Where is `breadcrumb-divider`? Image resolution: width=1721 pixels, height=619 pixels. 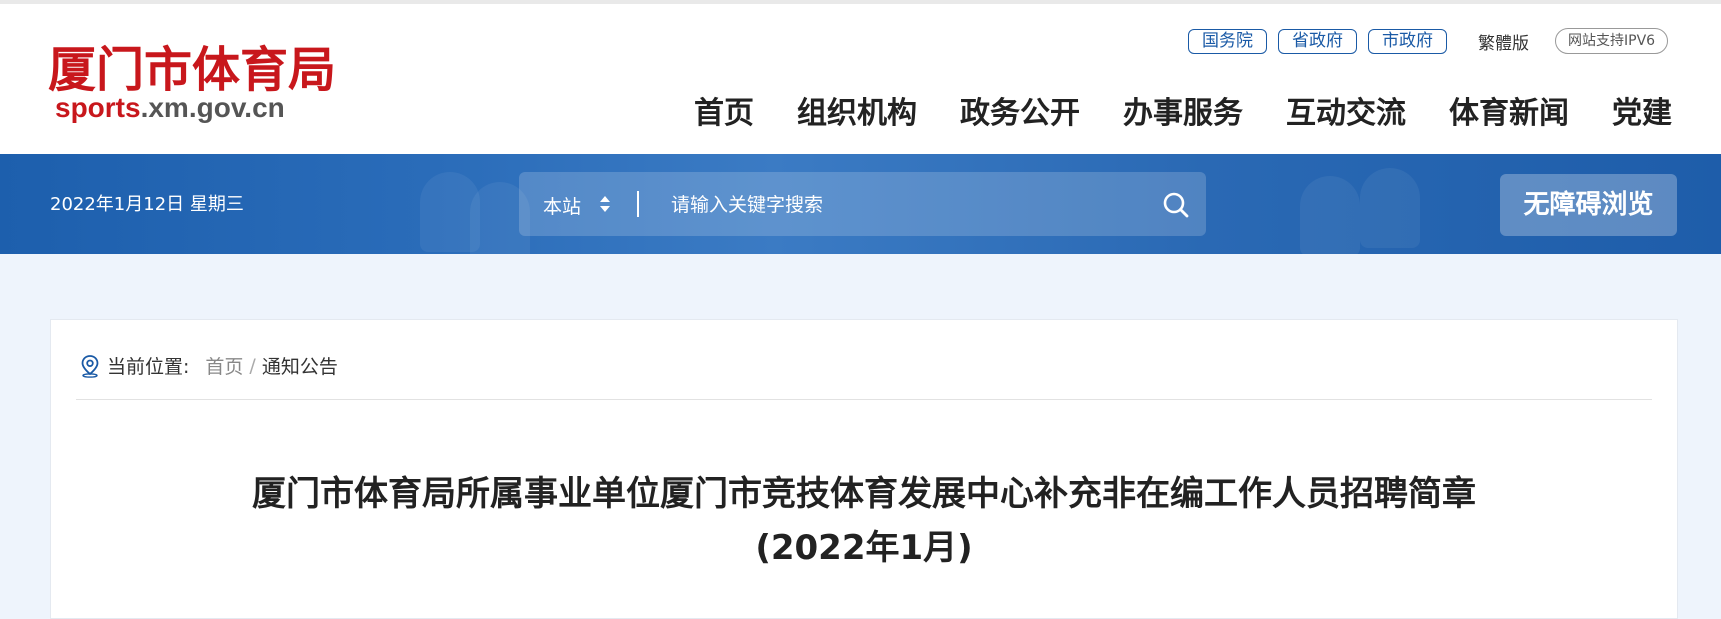
breadcrumb-divider is located at coordinates (864, 399).